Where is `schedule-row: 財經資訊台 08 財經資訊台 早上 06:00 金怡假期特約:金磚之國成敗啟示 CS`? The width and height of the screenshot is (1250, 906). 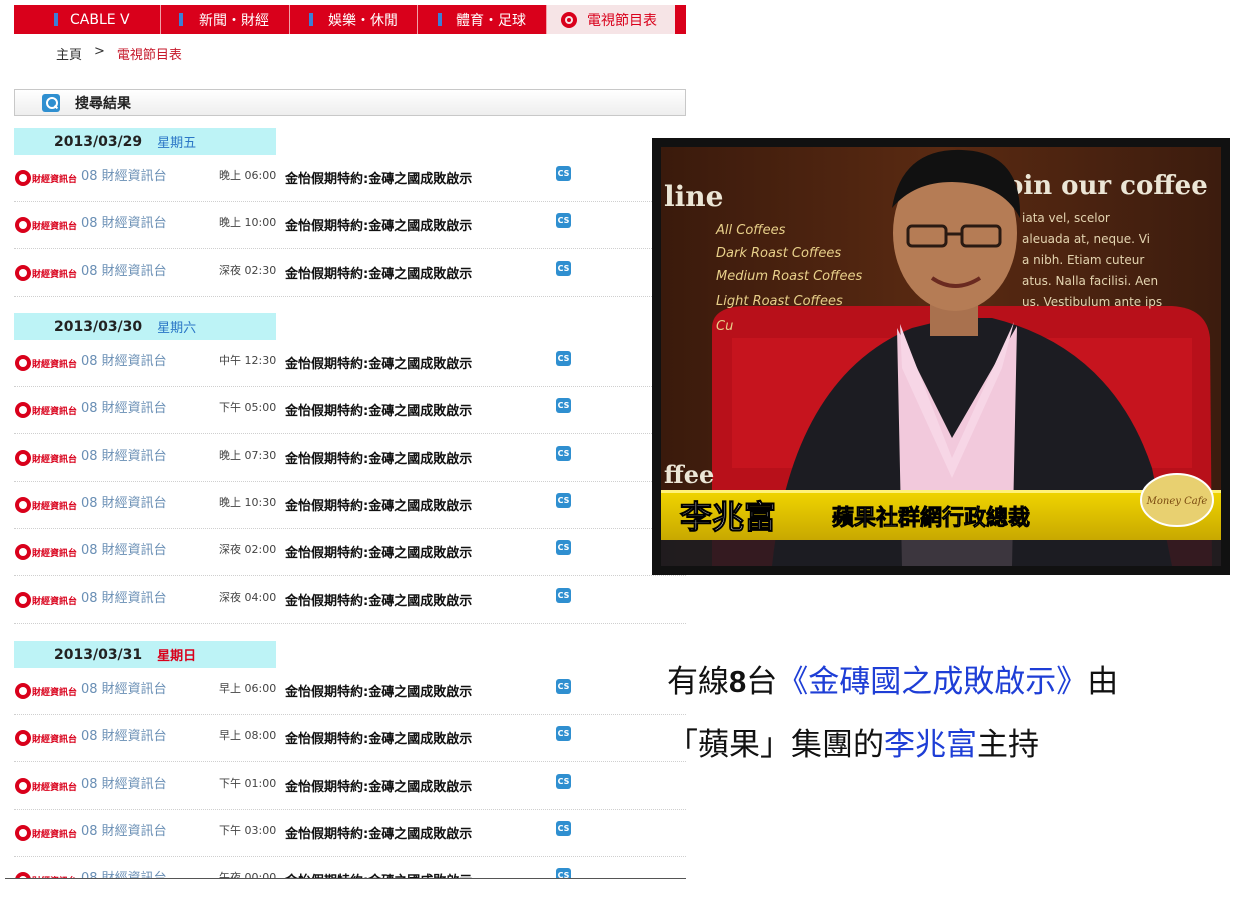 schedule-row: 財經資訊台 08 財經資訊台 早上 06:00 金怡假期特約:金磚之國成敗啟示 CS is located at coordinates (350, 691).